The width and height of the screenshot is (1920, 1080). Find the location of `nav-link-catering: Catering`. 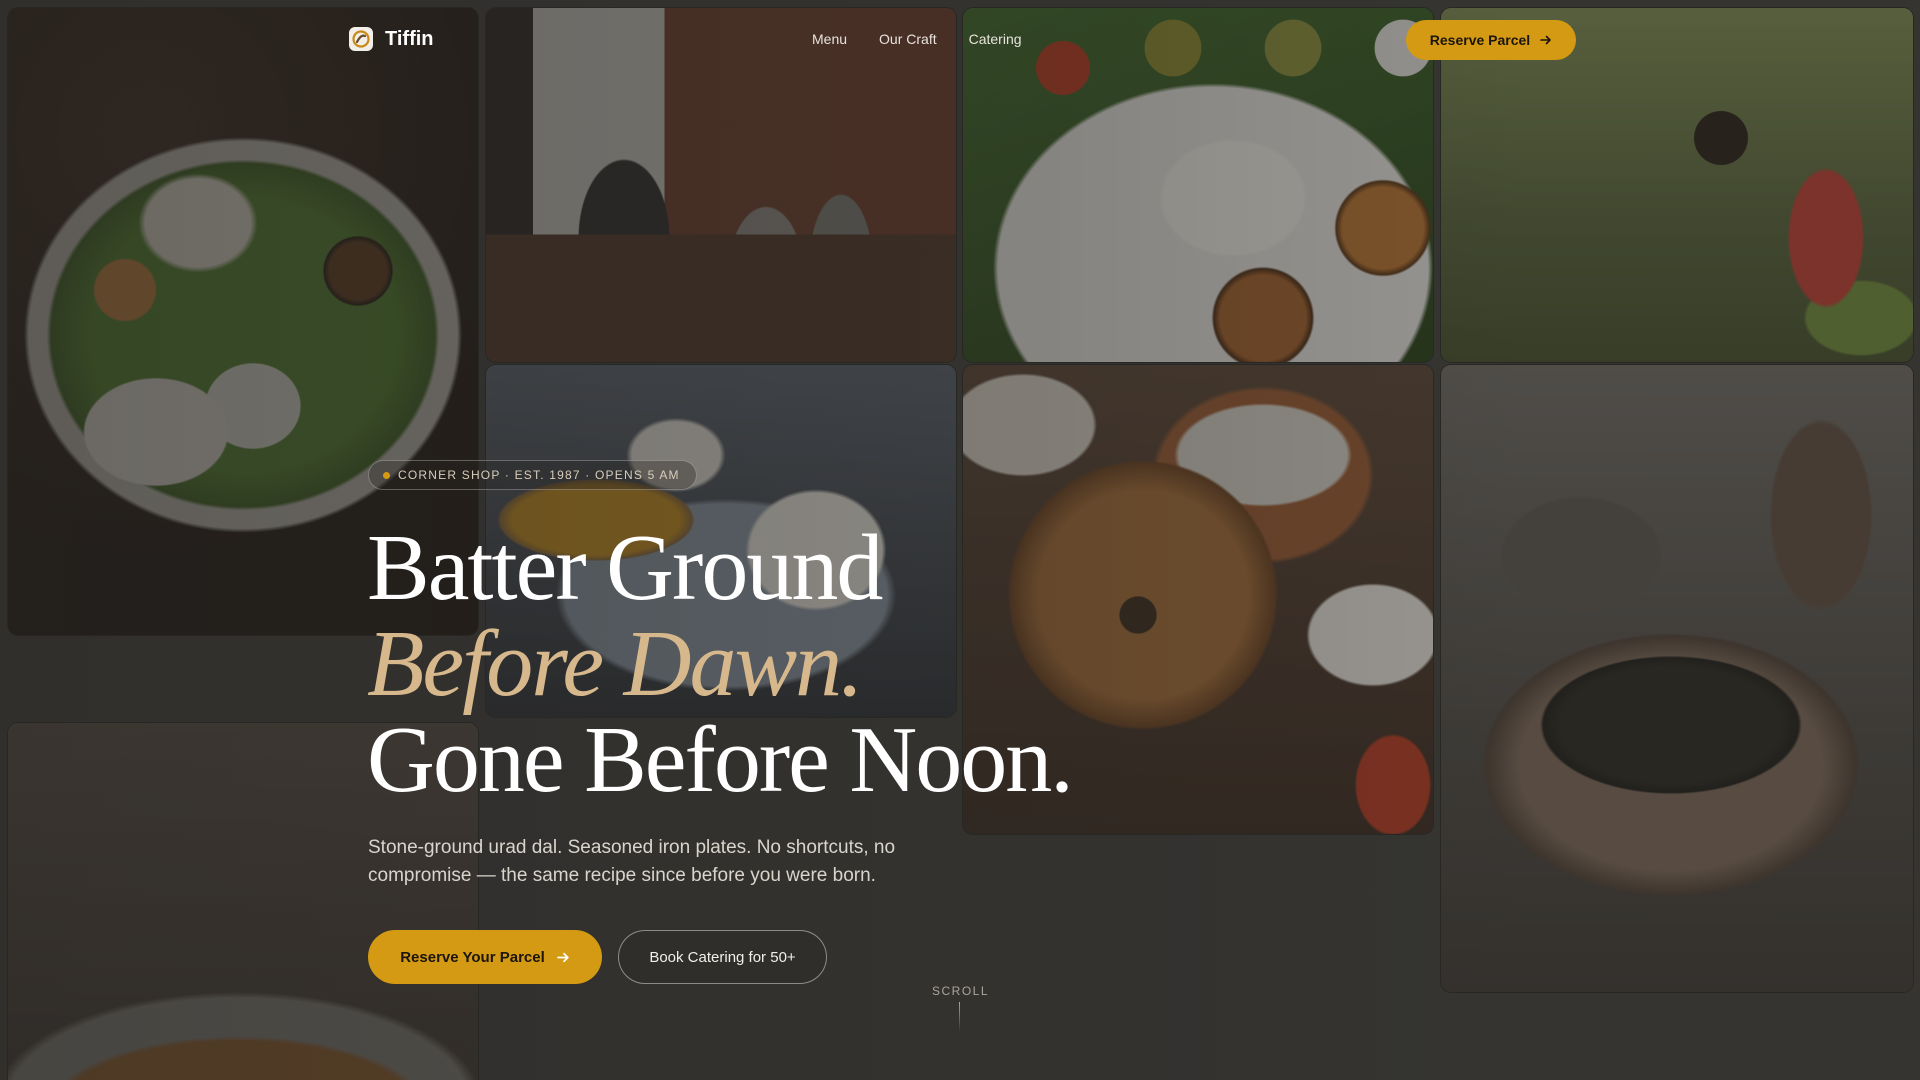

nav-link-catering: Catering is located at coordinates (995, 39).